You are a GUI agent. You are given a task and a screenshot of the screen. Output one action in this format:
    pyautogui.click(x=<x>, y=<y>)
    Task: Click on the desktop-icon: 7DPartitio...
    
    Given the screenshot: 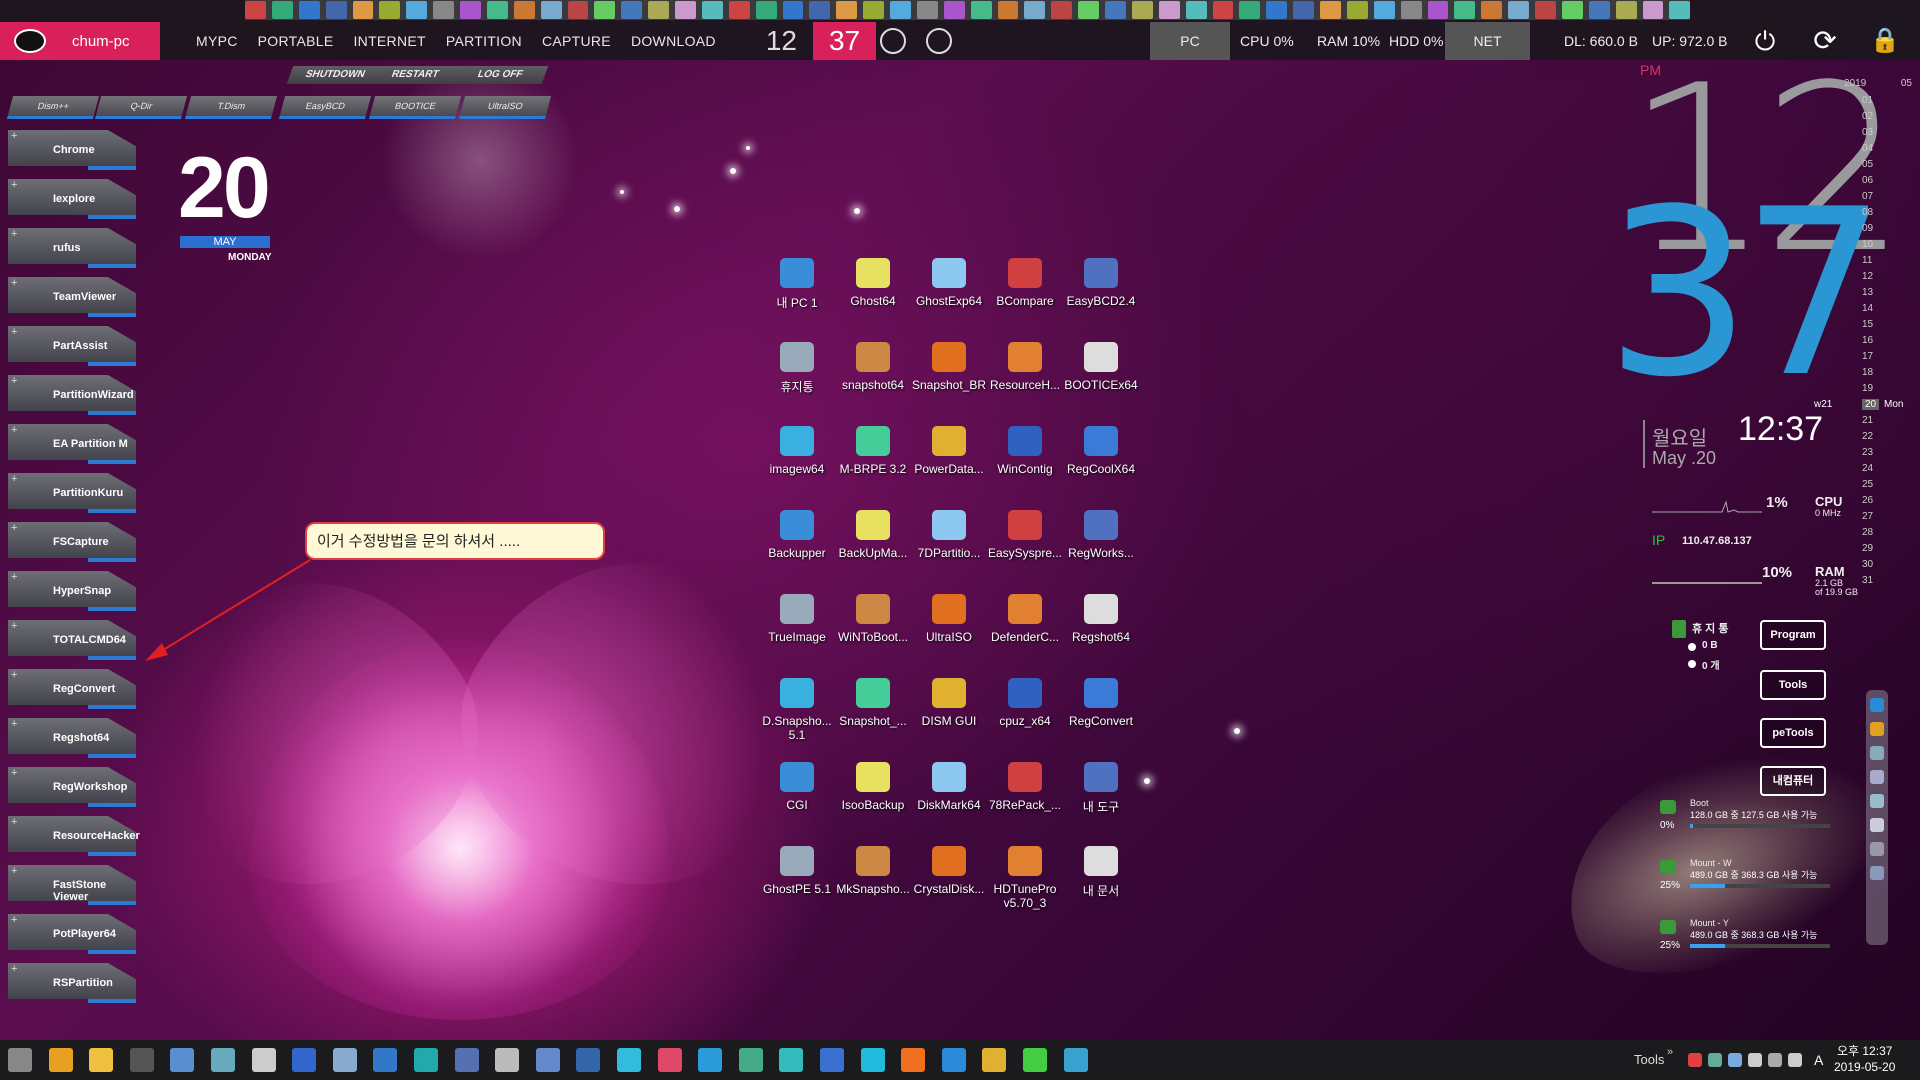 What is the action you would take?
    pyautogui.click(x=949, y=535)
    